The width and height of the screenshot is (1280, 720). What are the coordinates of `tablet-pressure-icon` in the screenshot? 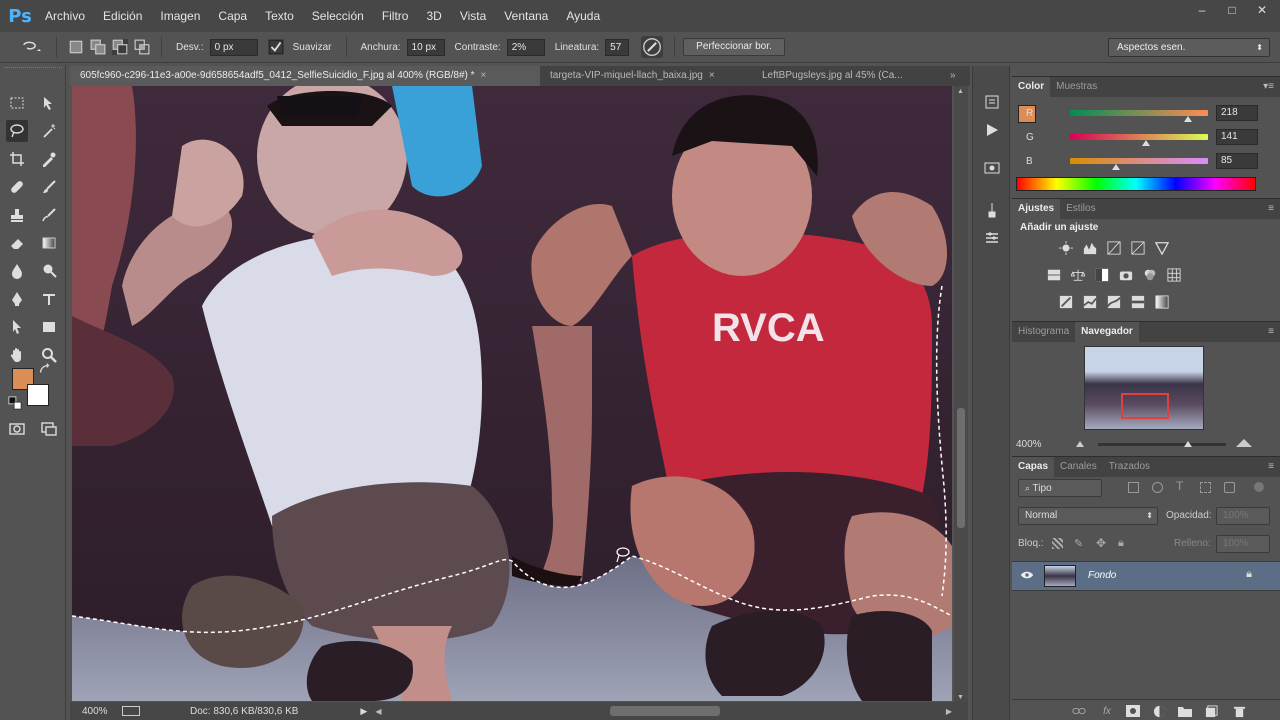 It's located at (652, 47).